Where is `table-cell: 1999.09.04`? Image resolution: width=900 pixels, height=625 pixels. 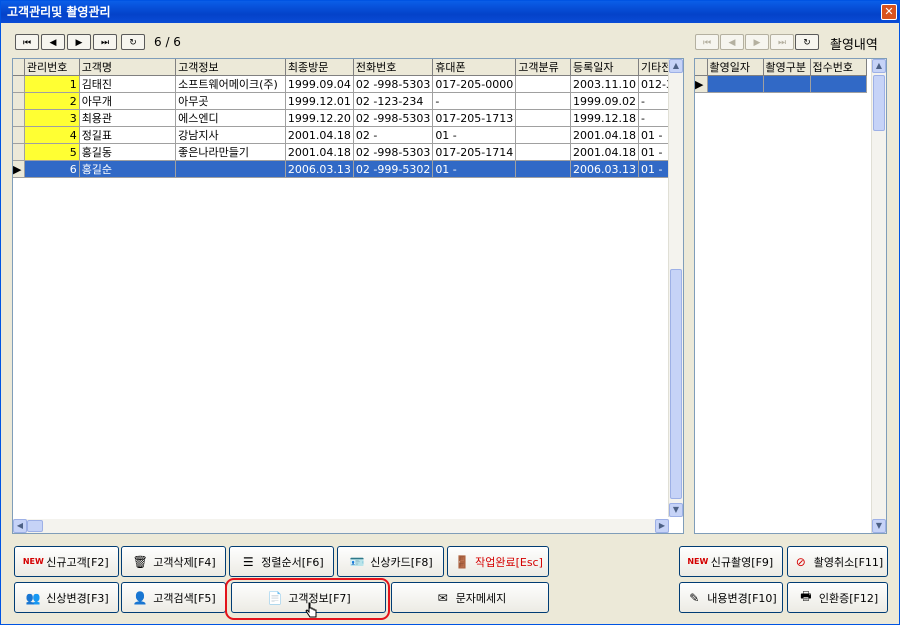
table-cell: 1999.09.04 is located at coordinates (319, 84).